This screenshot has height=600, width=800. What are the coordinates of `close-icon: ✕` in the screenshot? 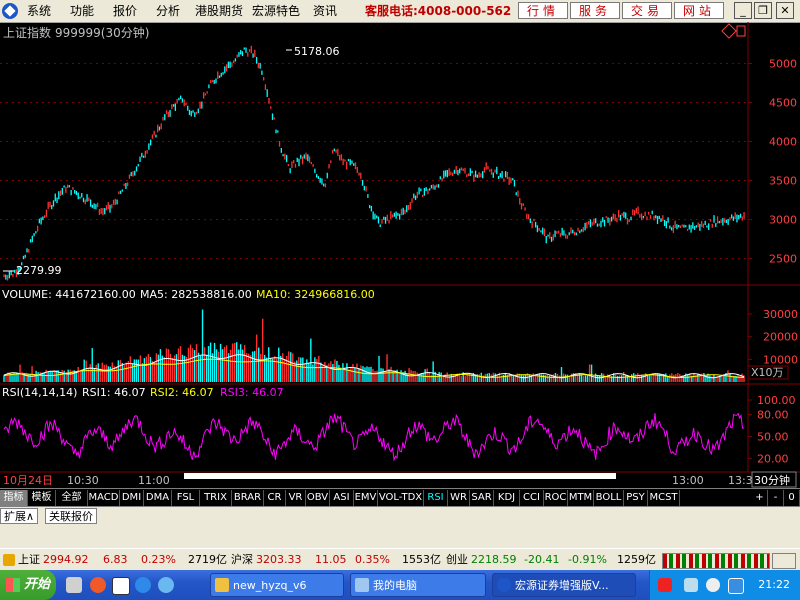 It's located at (785, 10).